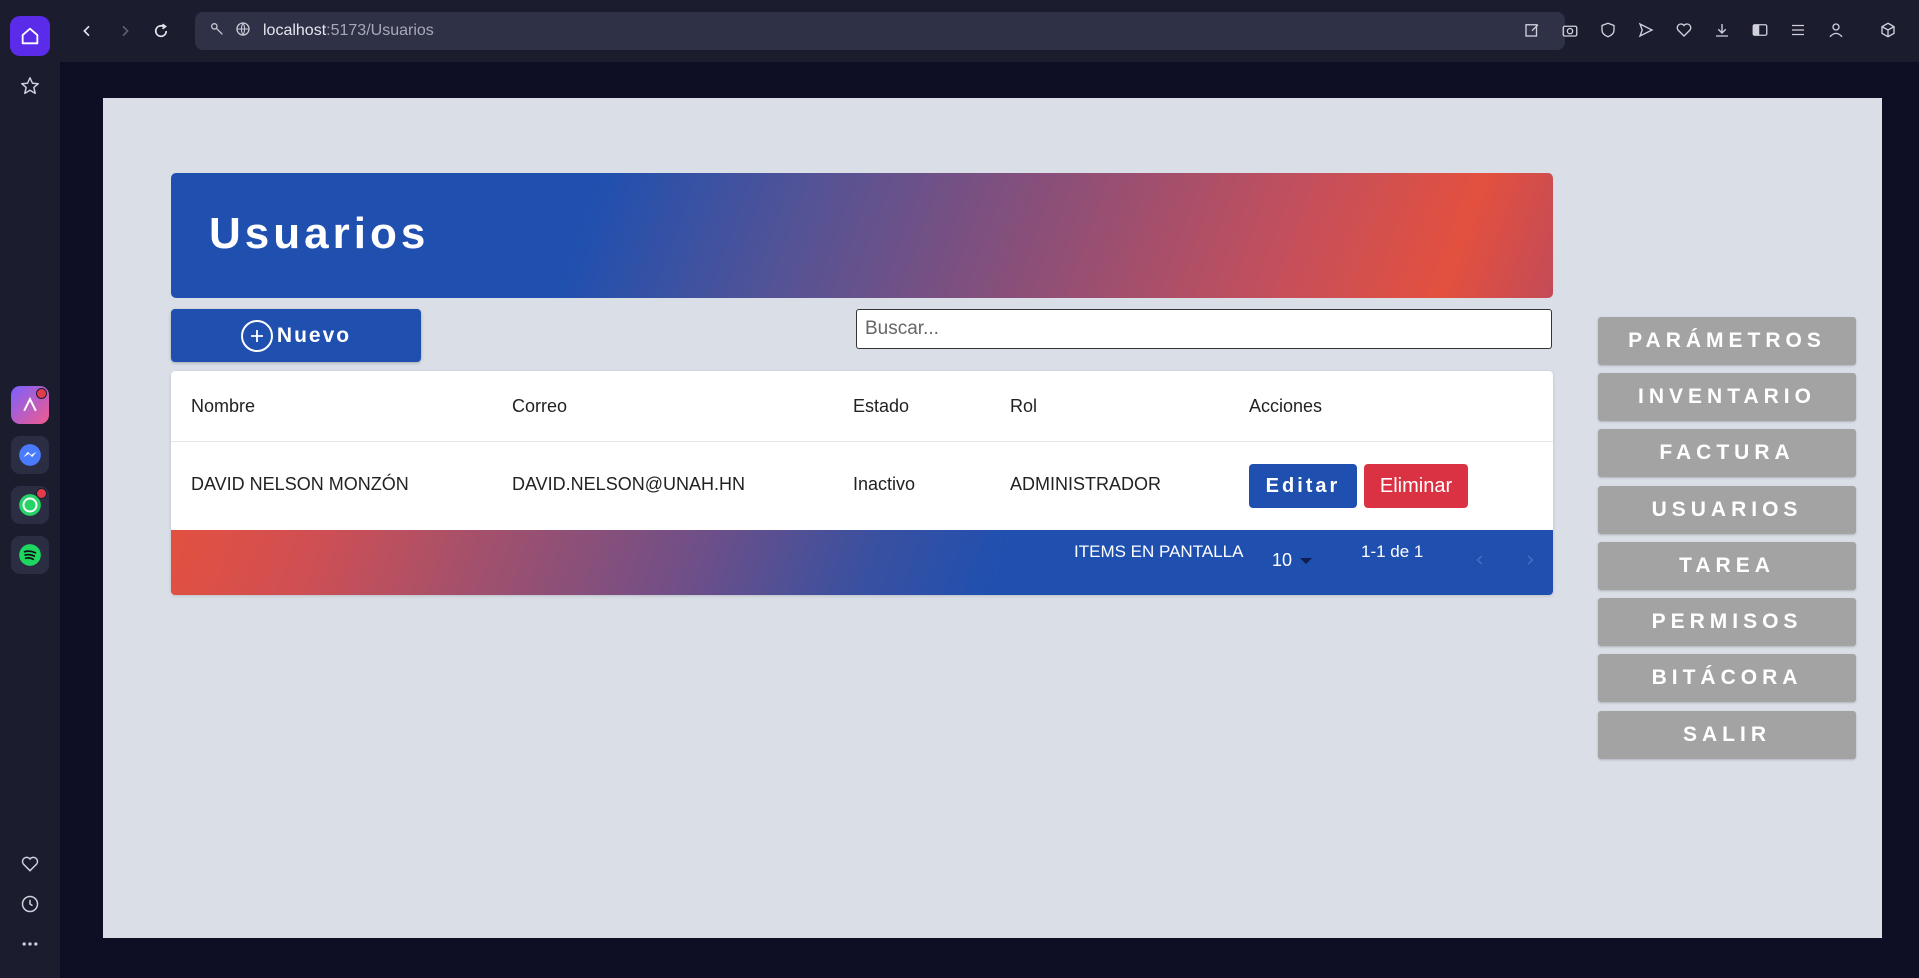 The width and height of the screenshot is (1919, 978). Describe the element at coordinates (1798, 30) in the screenshot. I see `menu-lines-icon` at that location.